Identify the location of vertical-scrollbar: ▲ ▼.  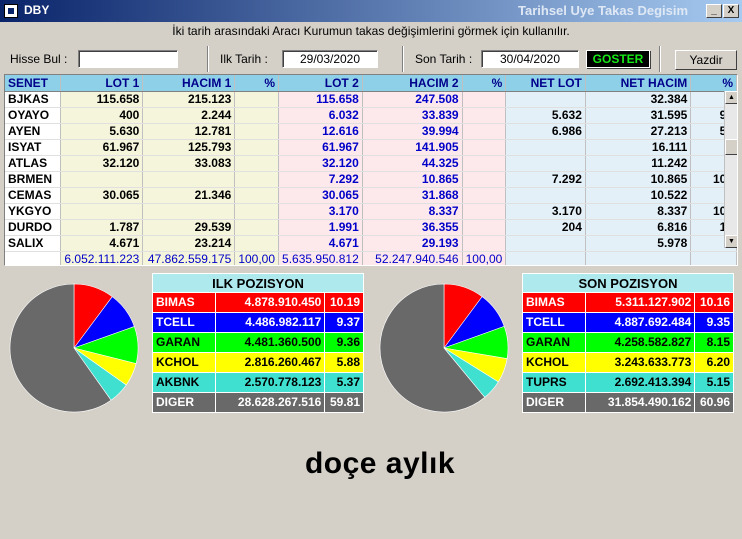
(730, 169).